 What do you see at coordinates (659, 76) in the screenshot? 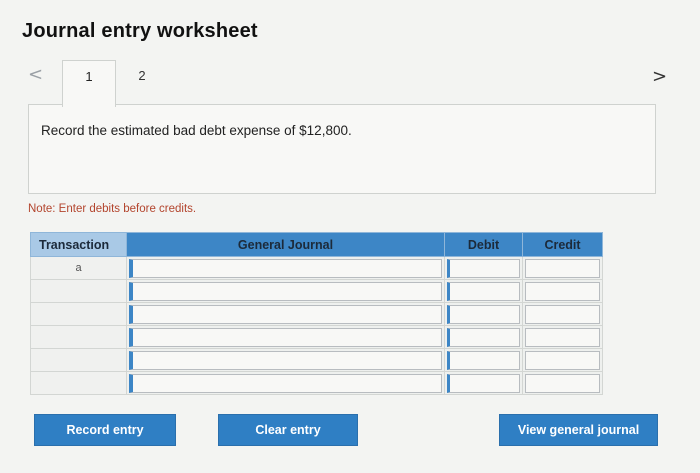
I see `chevron-right-icon: >` at bounding box center [659, 76].